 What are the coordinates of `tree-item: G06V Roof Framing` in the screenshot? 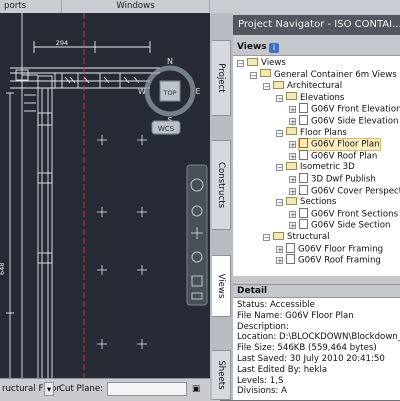 It's located at (333, 260).